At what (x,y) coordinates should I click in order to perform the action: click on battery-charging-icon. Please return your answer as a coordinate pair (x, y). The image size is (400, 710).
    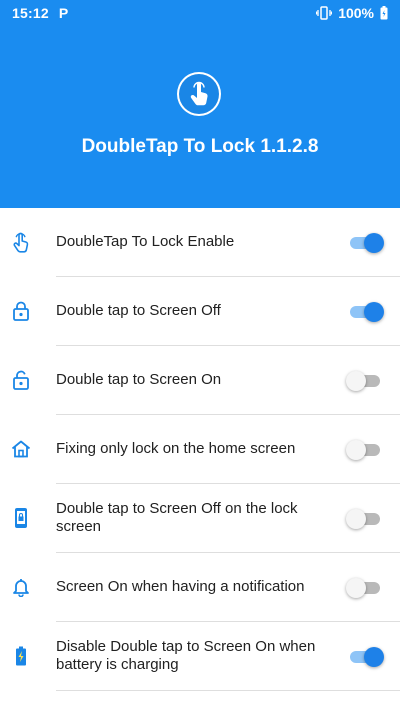
    Looking at the image, I should click on (21, 656).